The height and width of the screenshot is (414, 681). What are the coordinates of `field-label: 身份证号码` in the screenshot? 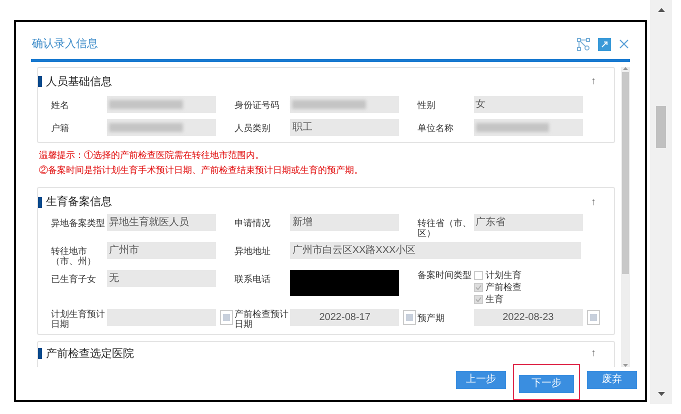 It's located at (257, 105).